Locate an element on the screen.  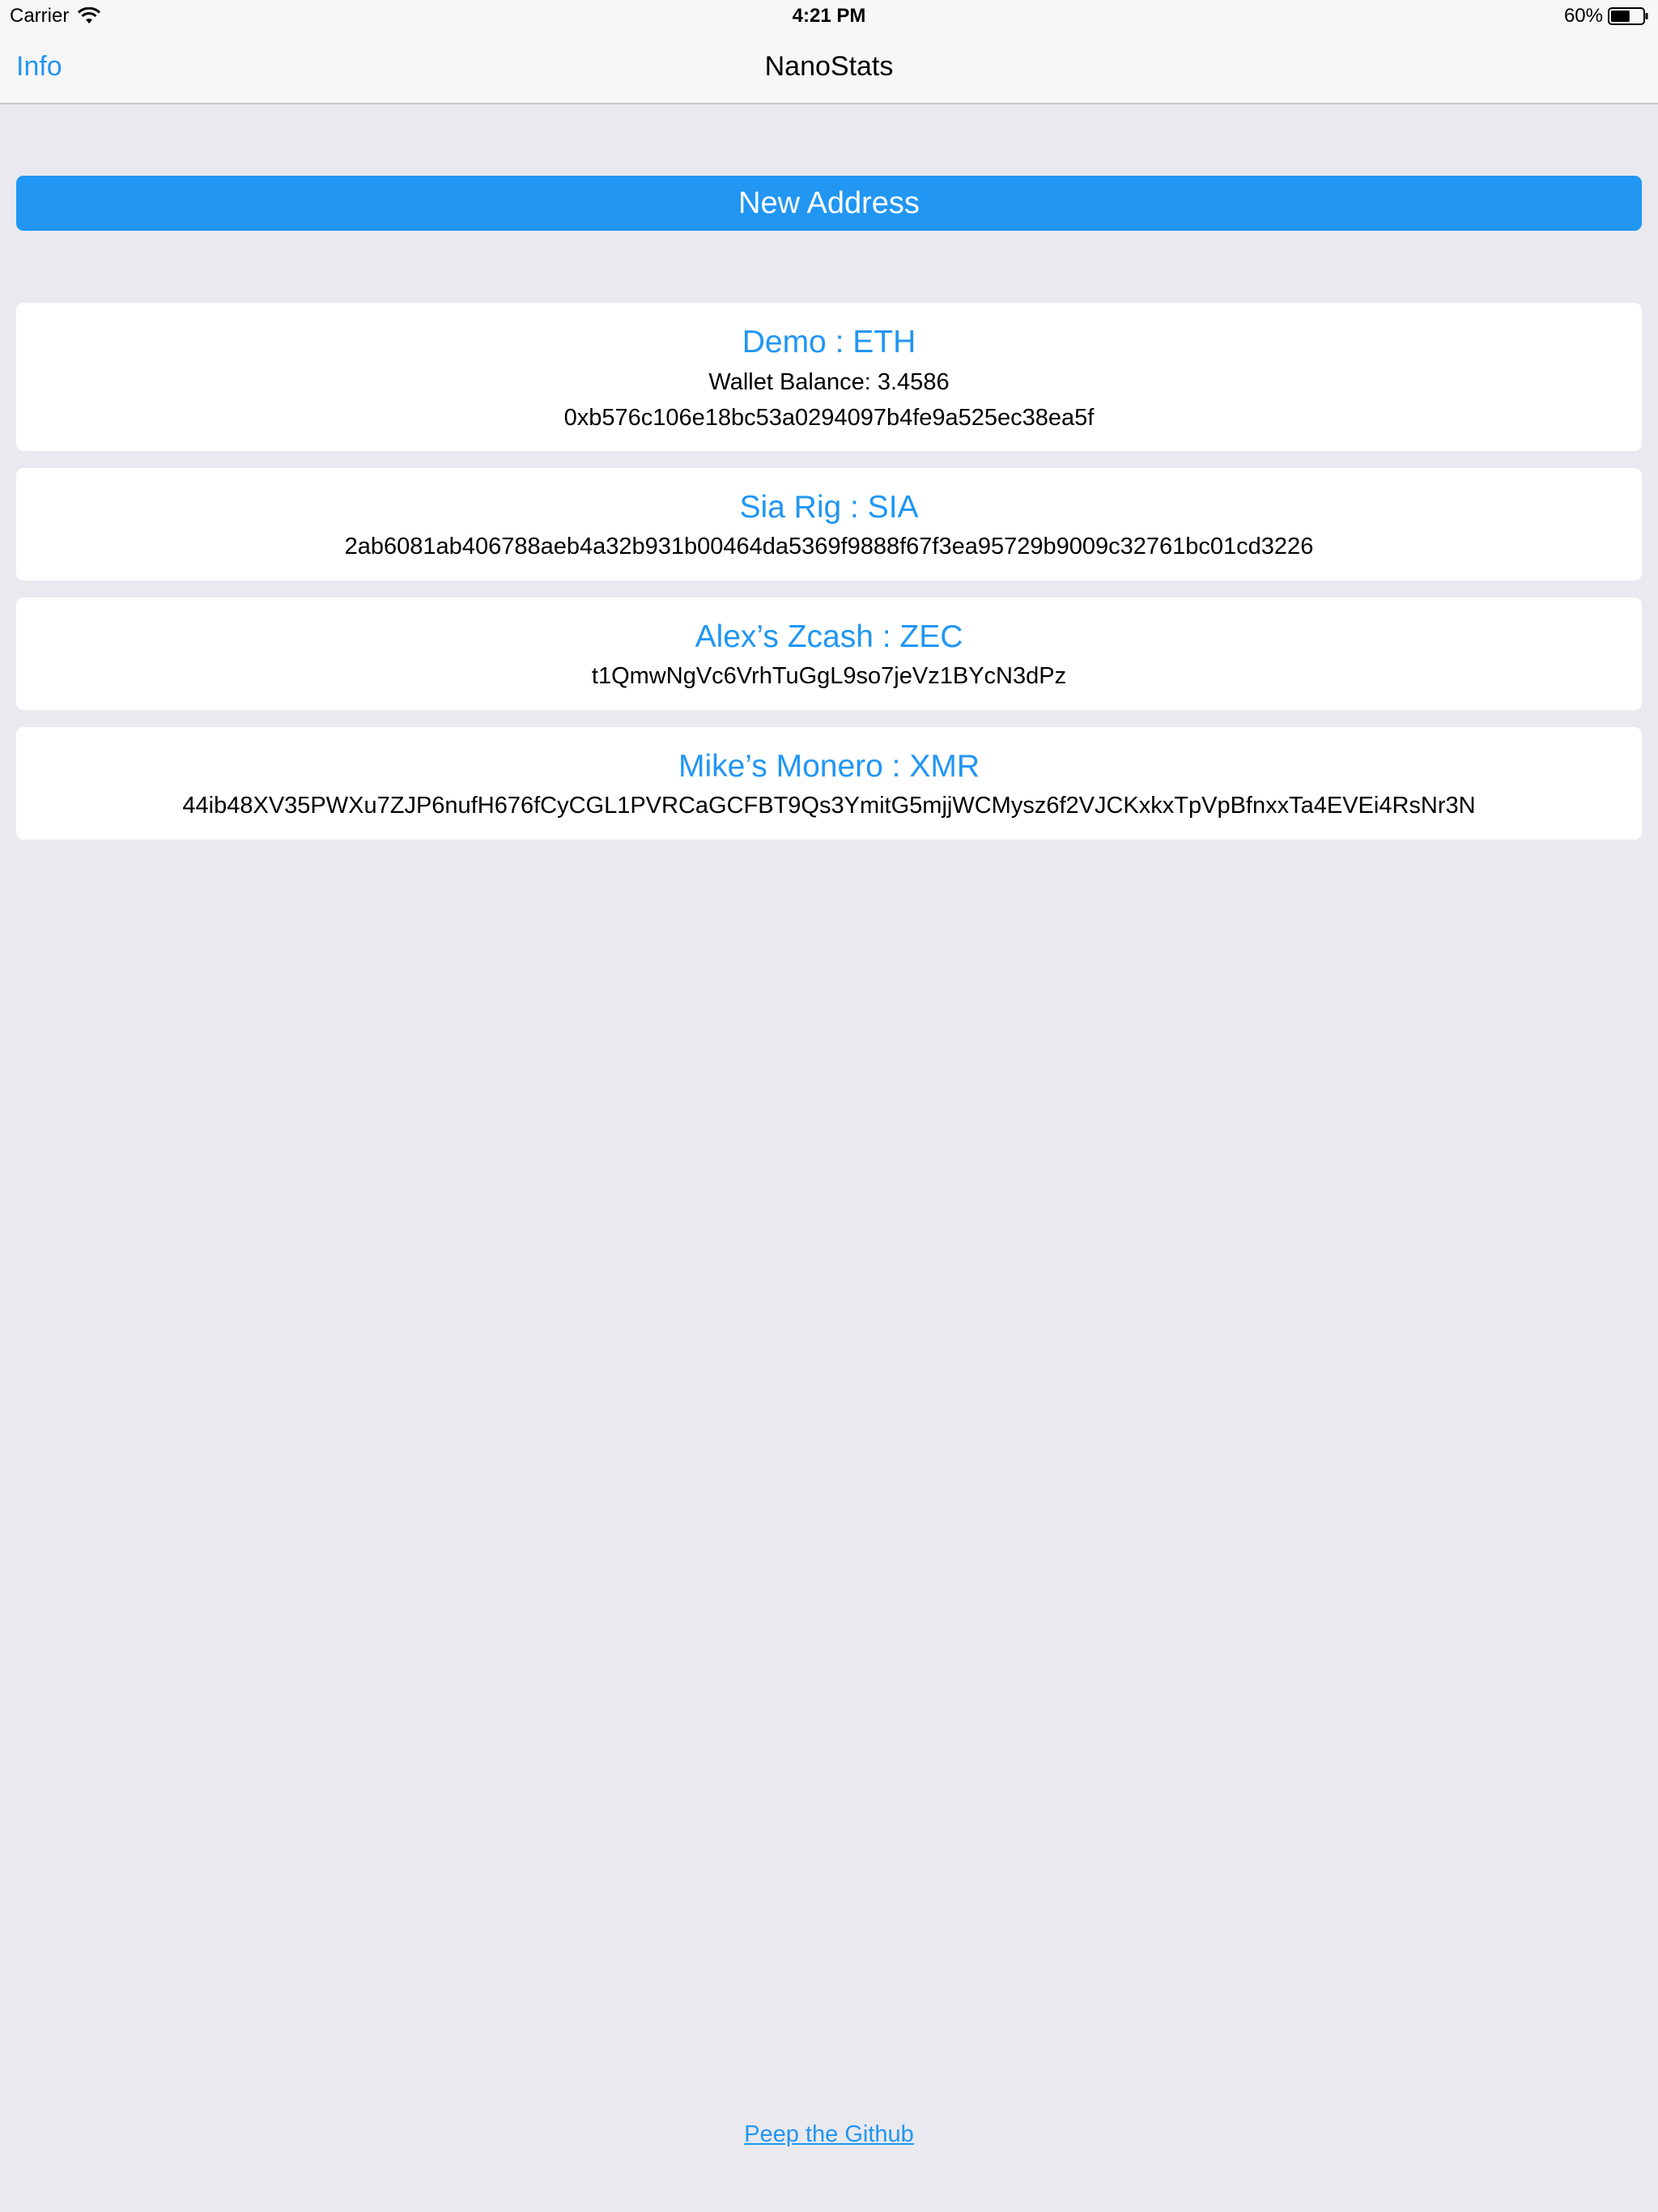
status-time: 4:21 PM is located at coordinates (829, 16).